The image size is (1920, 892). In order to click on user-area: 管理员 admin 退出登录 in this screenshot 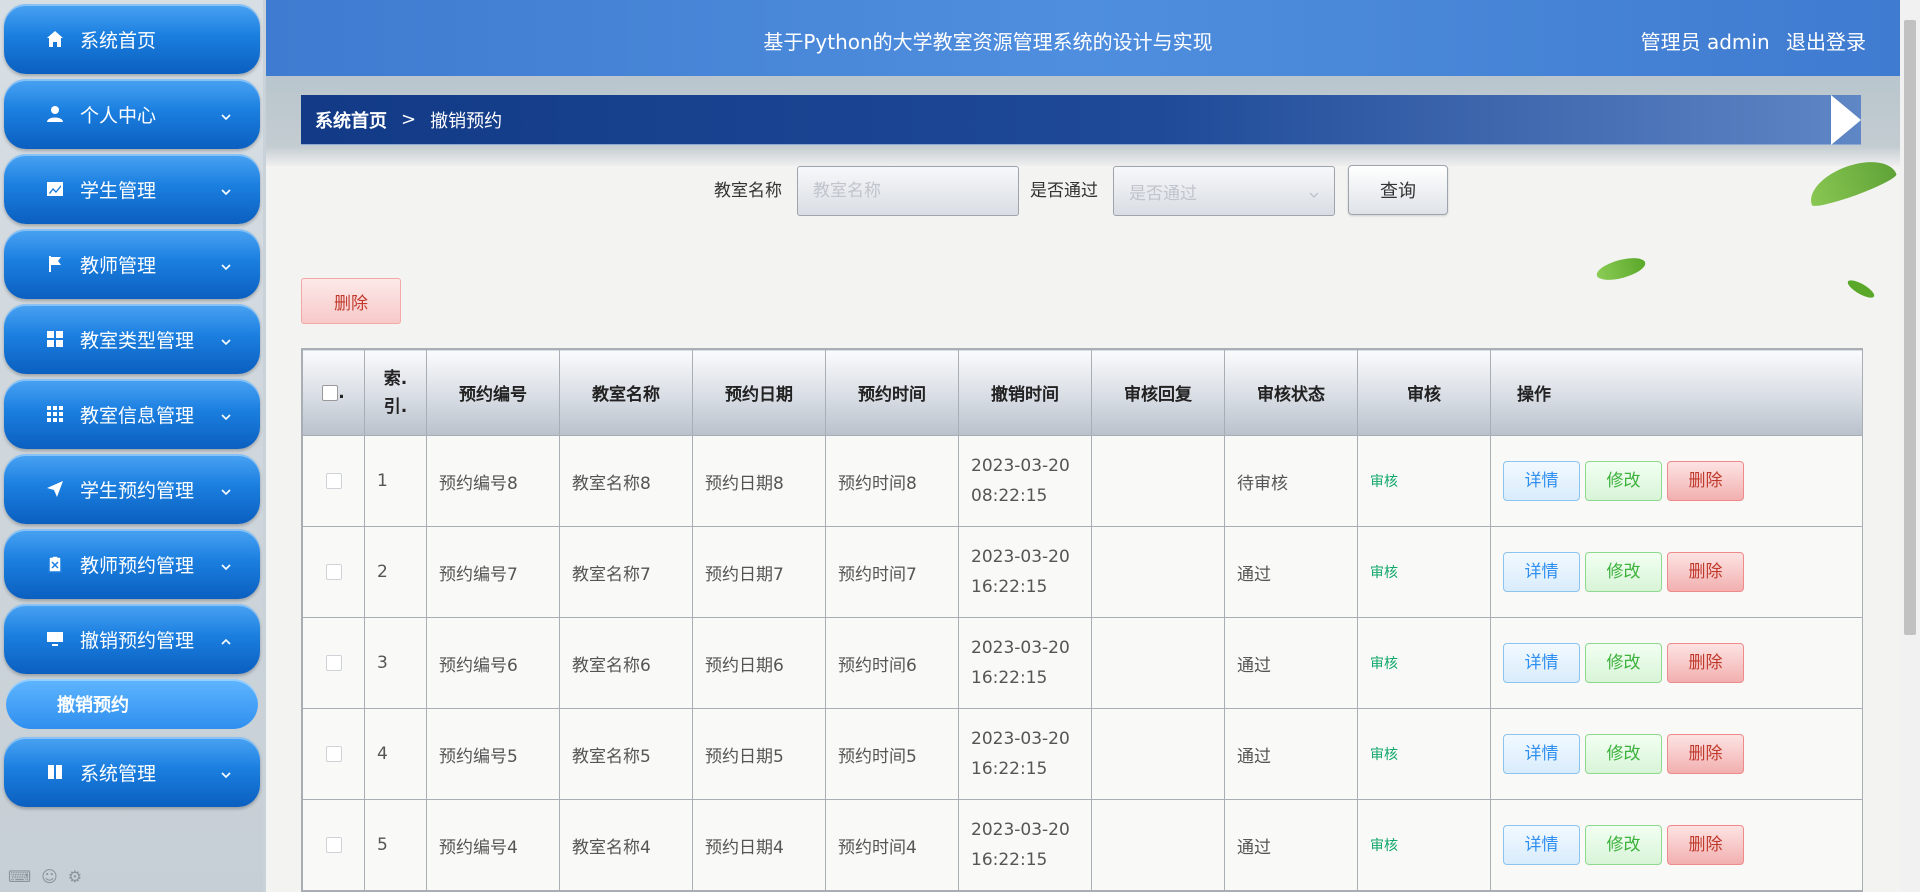, I will do `click(1748, 40)`.